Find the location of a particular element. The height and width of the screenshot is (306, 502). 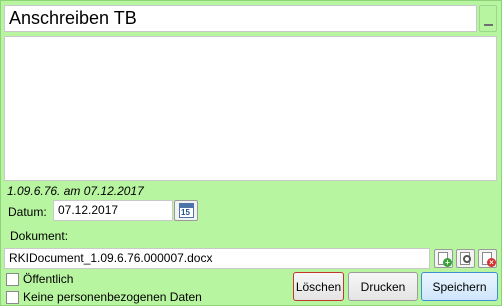

add-document-button: + is located at coordinates (443, 258).